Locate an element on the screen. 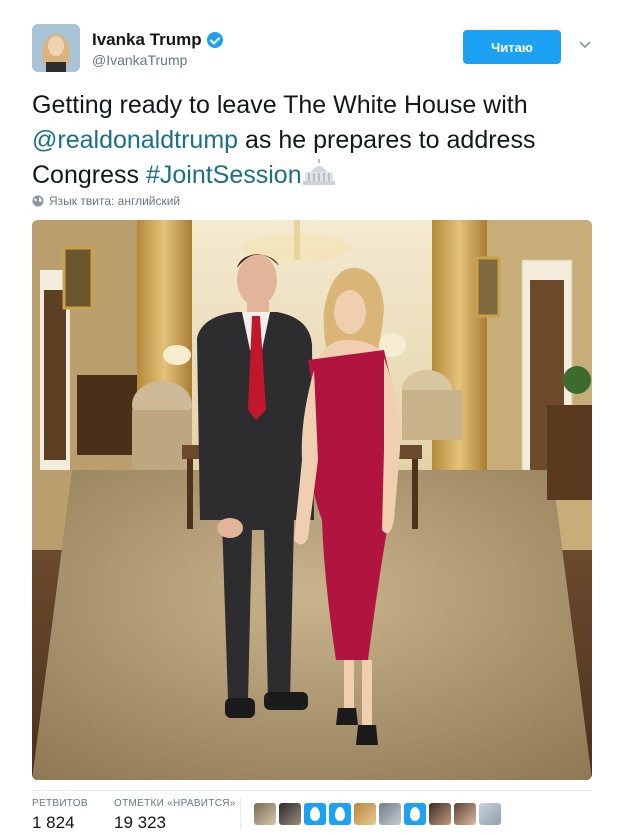 Image resolution: width=621 pixels, height=835 pixels. likes-label: ОТМЕТКИ «НРАВИТСЯ» is located at coordinates (175, 803).